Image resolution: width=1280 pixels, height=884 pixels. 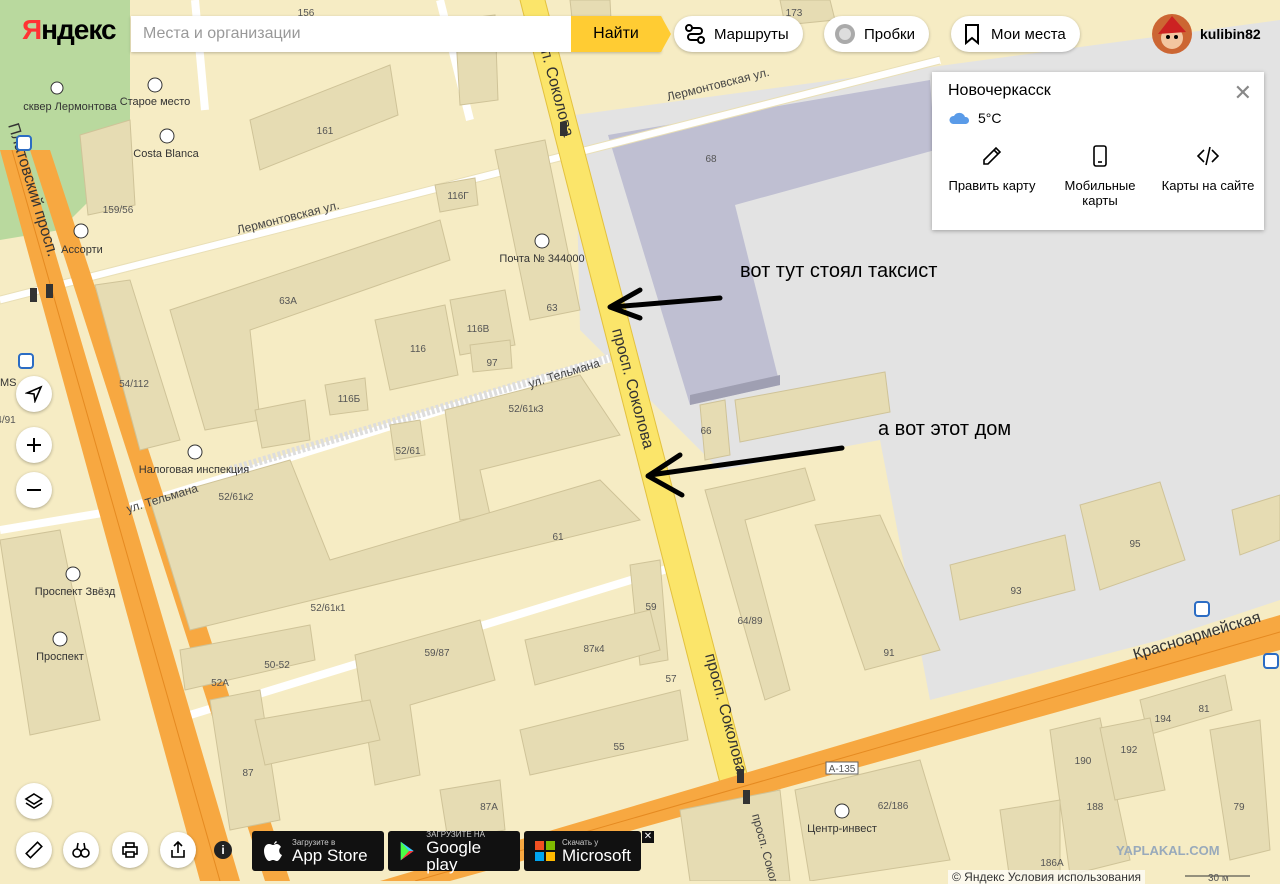 I want to click on svg-text: 87, so click(x=248, y=773).